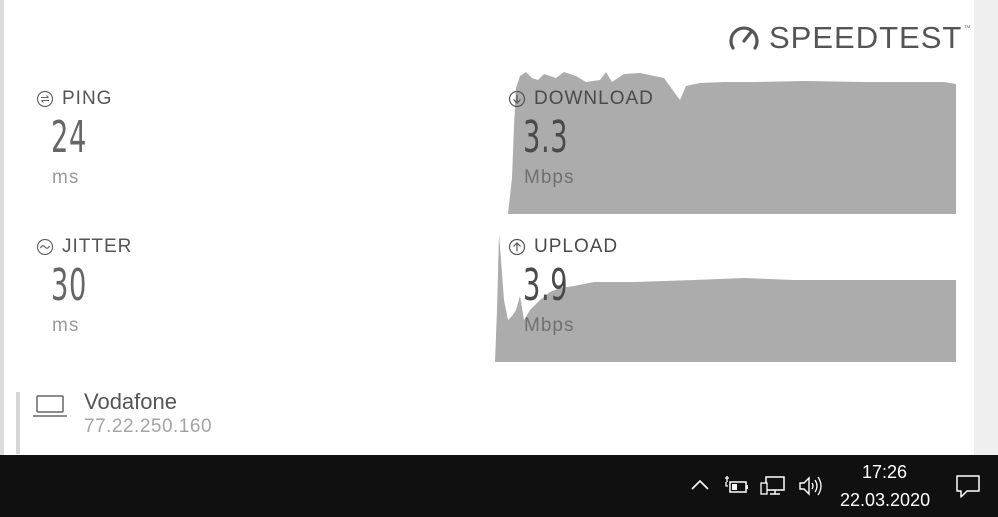 This screenshot has height=517, width=998. Describe the element at coordinates (69, 285) in the screenshot. I see `jitter-value: 30` at that location.